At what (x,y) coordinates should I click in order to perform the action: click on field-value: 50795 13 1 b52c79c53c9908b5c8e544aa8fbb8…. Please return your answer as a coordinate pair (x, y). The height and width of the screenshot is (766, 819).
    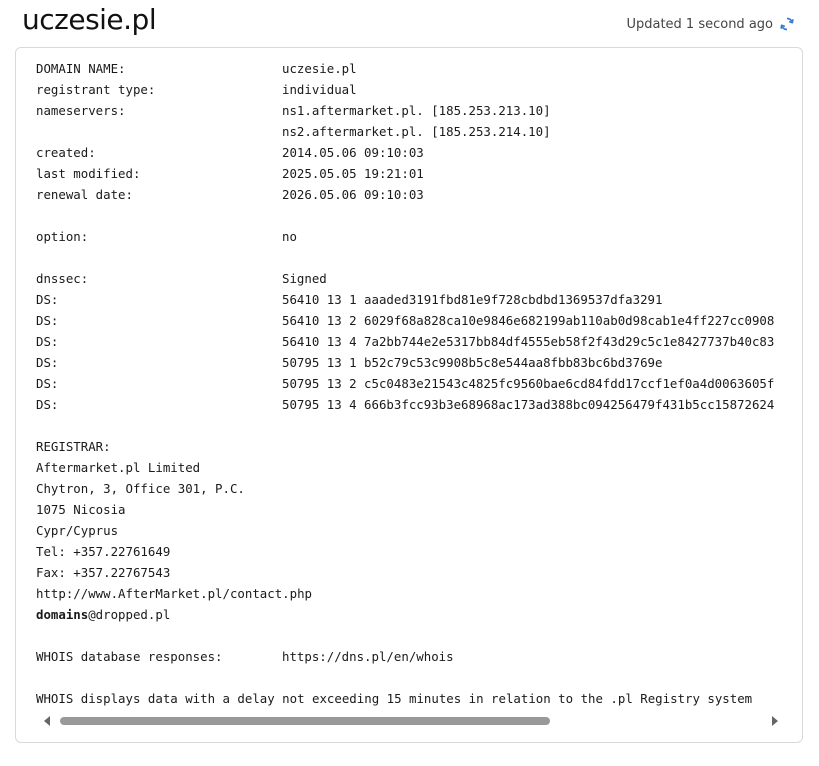
    Looking at the image, I should click on (472, 362).